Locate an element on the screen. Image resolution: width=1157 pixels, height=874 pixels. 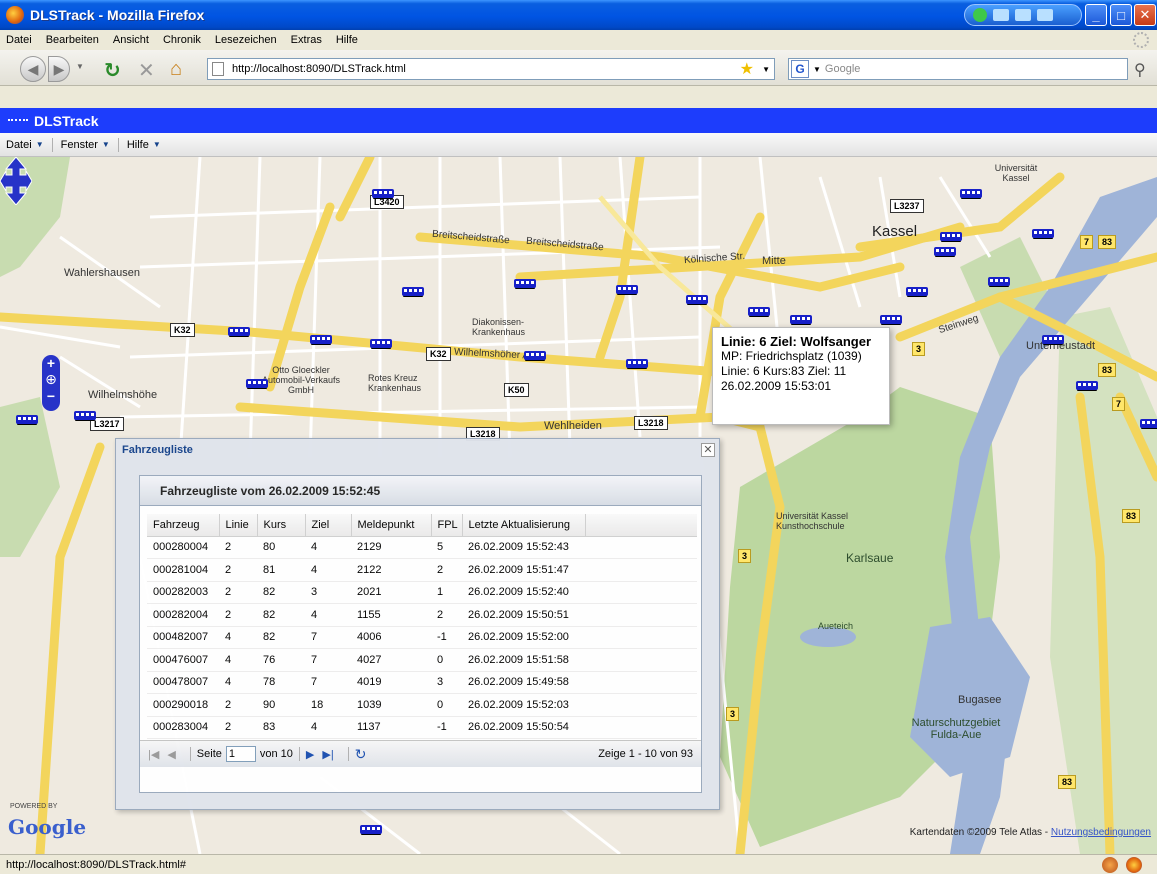
menu-datei: Datei is located at coordinates (19, 40).